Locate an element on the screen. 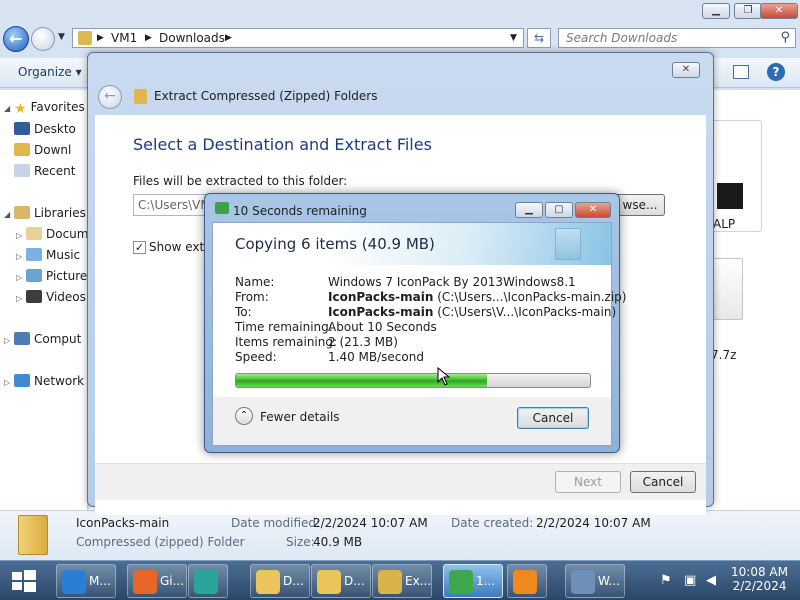 Image resolution: width=800 pixels, height=600 pixels. back-button: ← is located at coordinates (16, 39).